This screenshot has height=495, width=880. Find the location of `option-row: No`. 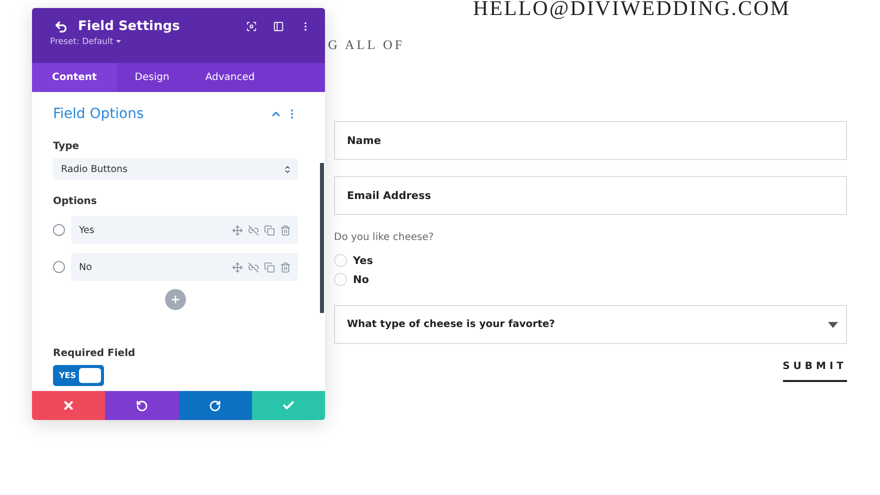

option-row: No is located at coordinates (184, 267).